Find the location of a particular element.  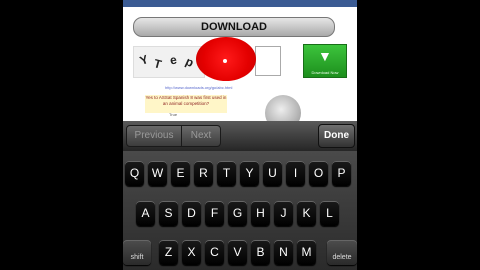

key-j: J is located at coordinates (283, 213).